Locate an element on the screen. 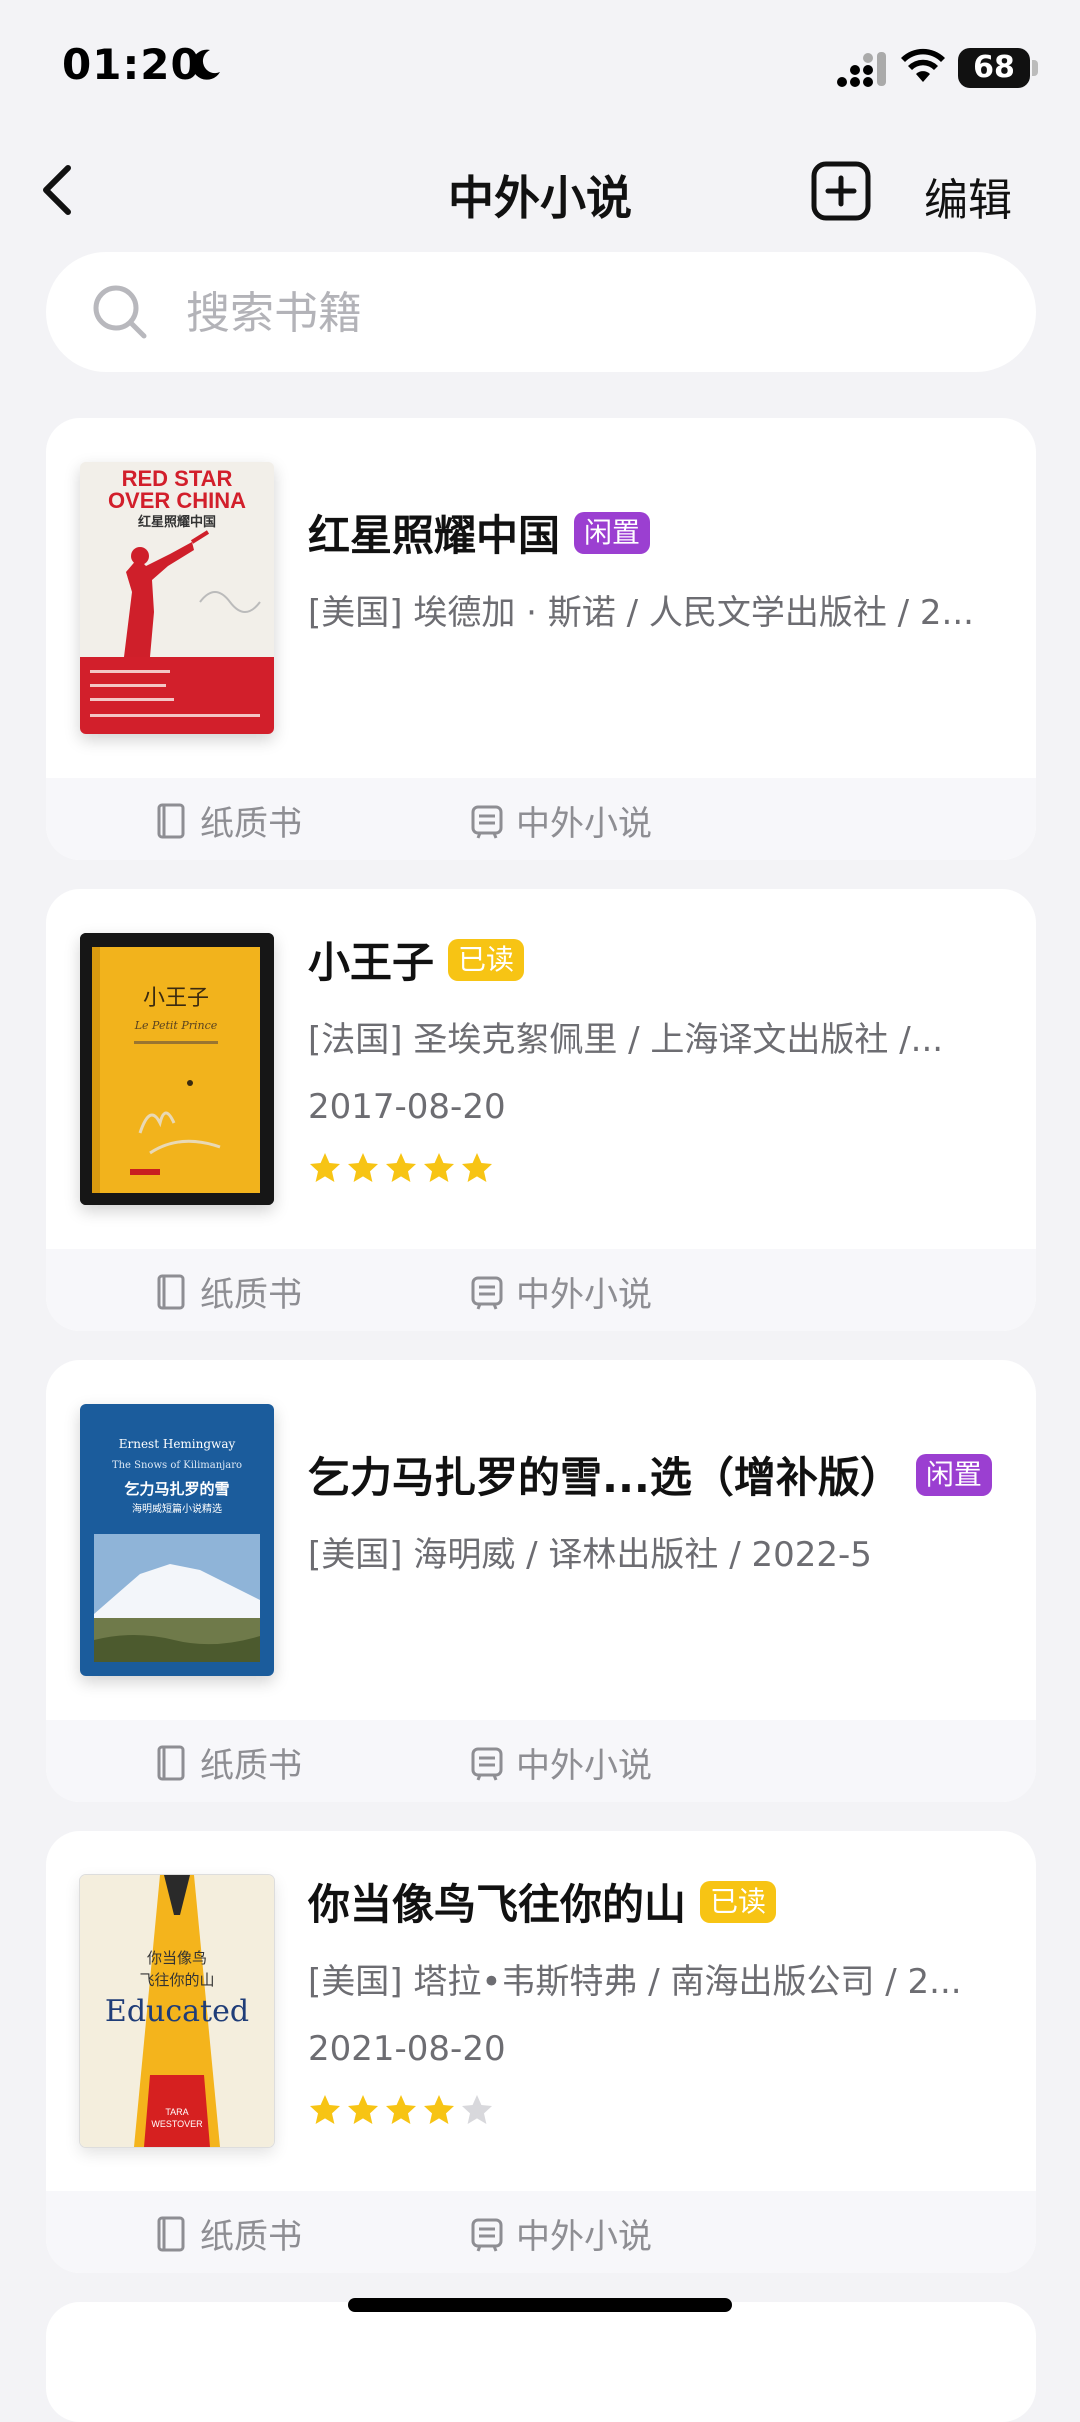  svg-text: 乞力马扎罗的雪 is located at coordinates (176, 1489).